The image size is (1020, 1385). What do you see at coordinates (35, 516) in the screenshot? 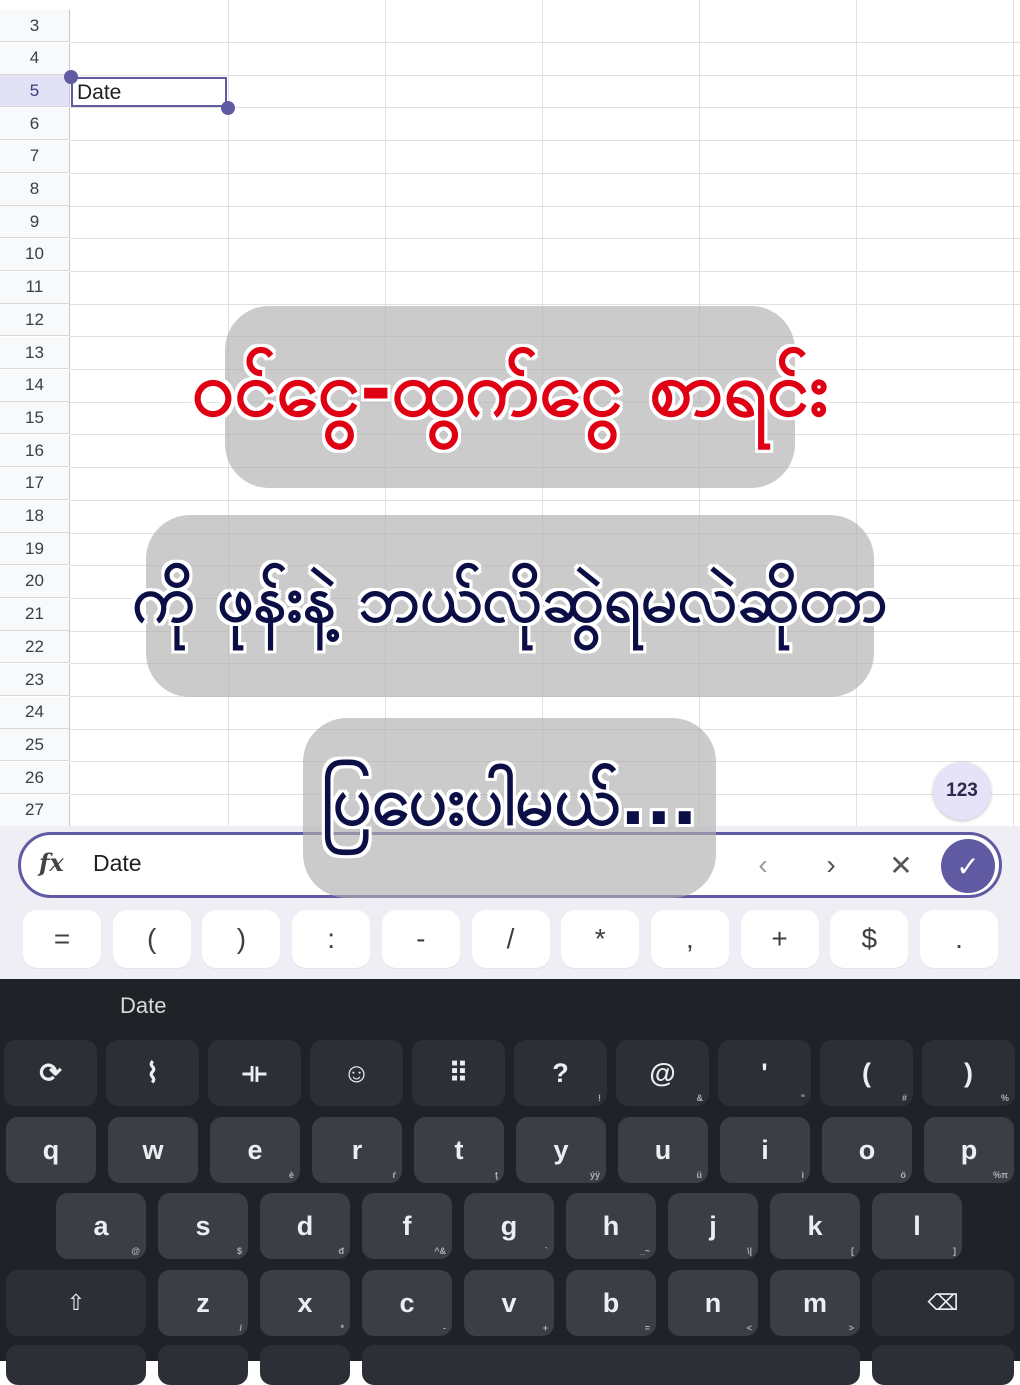
I see `row-header: 18` at bounding box center [35, 516].